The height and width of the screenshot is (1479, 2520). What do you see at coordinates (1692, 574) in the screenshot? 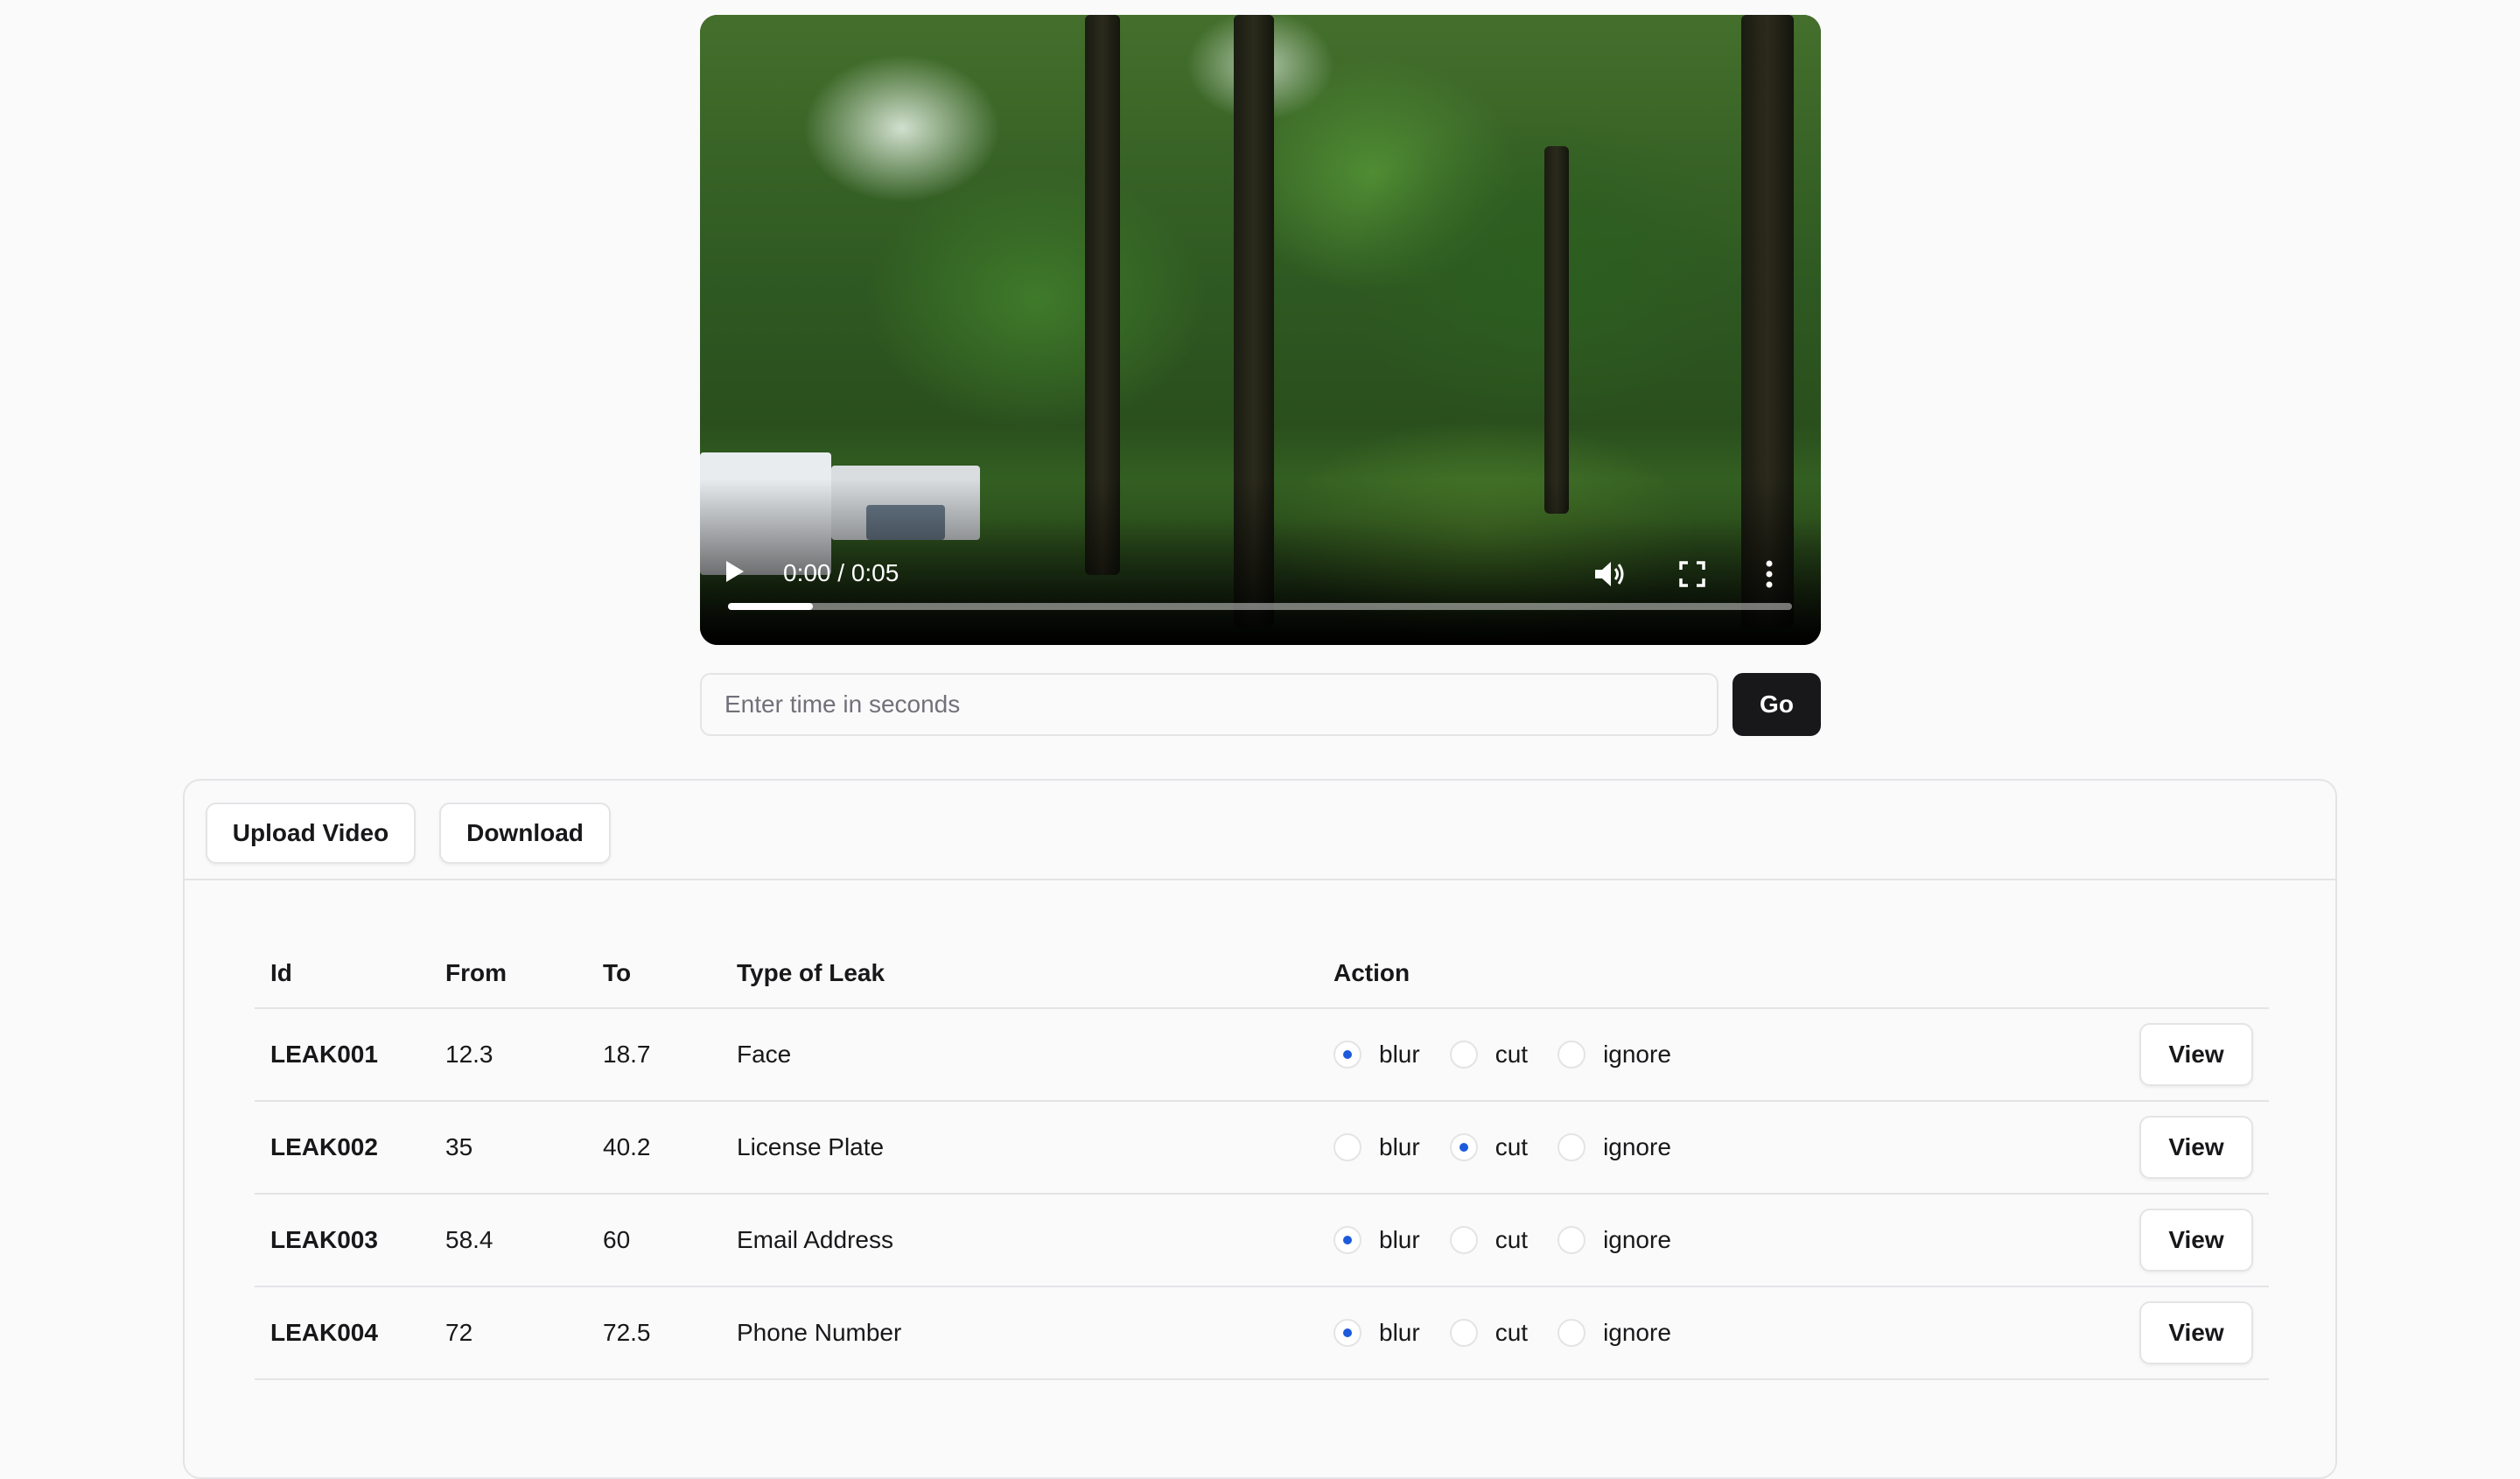
I see `fullscreen-icon` at bounding box center [1692, 574].